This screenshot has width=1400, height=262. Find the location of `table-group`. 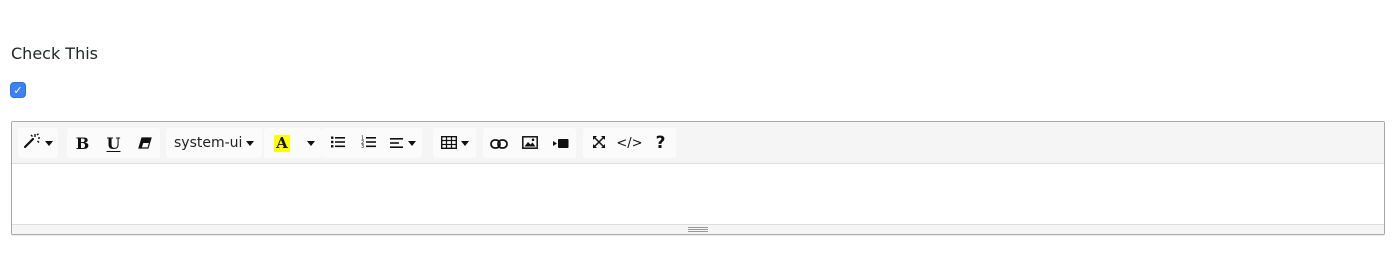

table-group is located at coordinates (454, 143).